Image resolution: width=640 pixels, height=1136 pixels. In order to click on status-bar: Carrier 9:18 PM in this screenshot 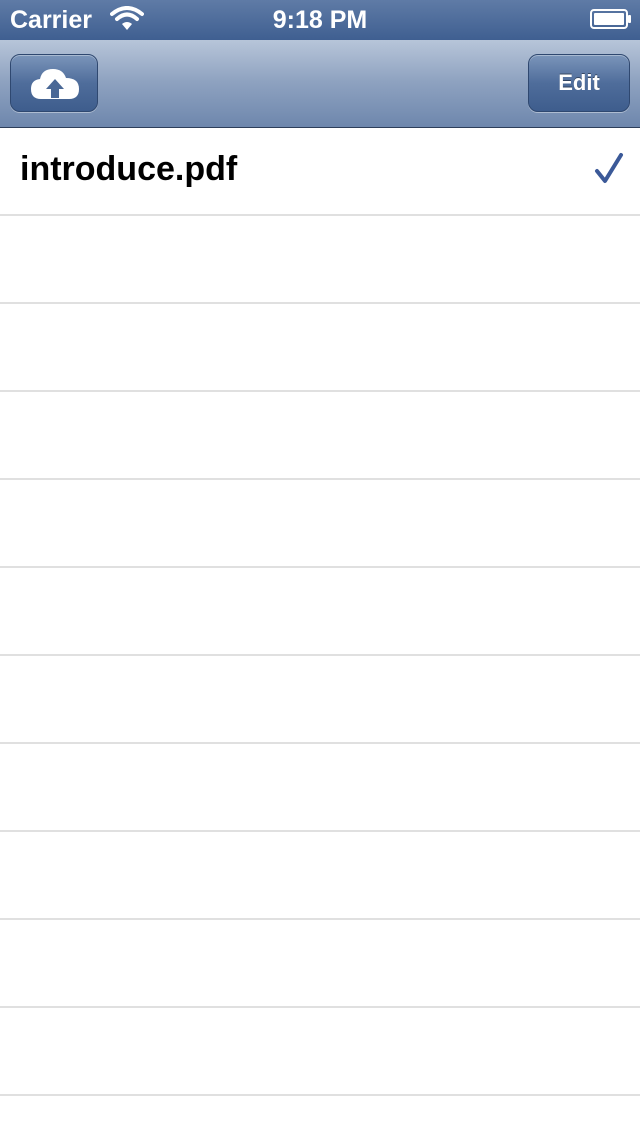, I will do `click(320, 20)`.